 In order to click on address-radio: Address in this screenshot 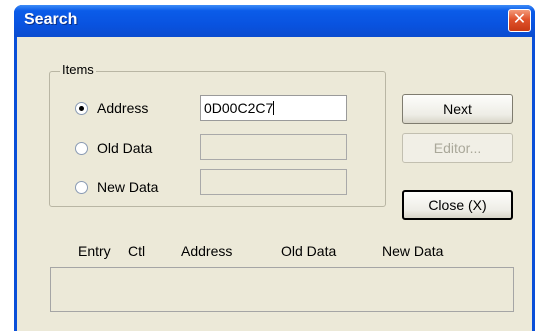, I will do `click(111, 108)`.